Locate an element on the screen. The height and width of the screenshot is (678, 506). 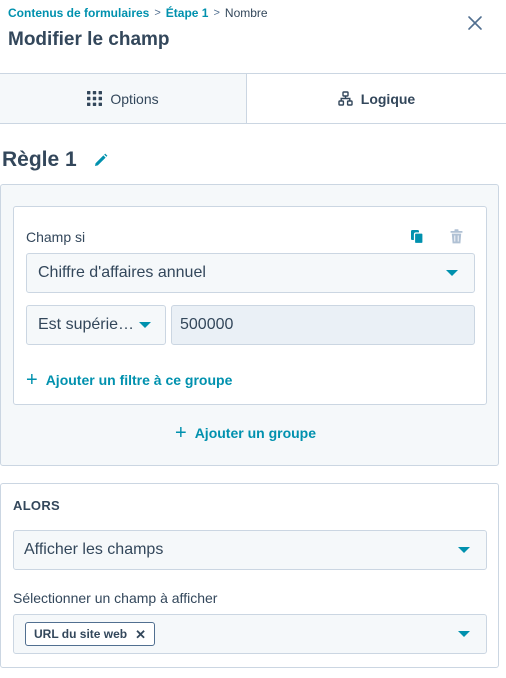
tab-logic-label: Logique is located at coordinates (388, 98).